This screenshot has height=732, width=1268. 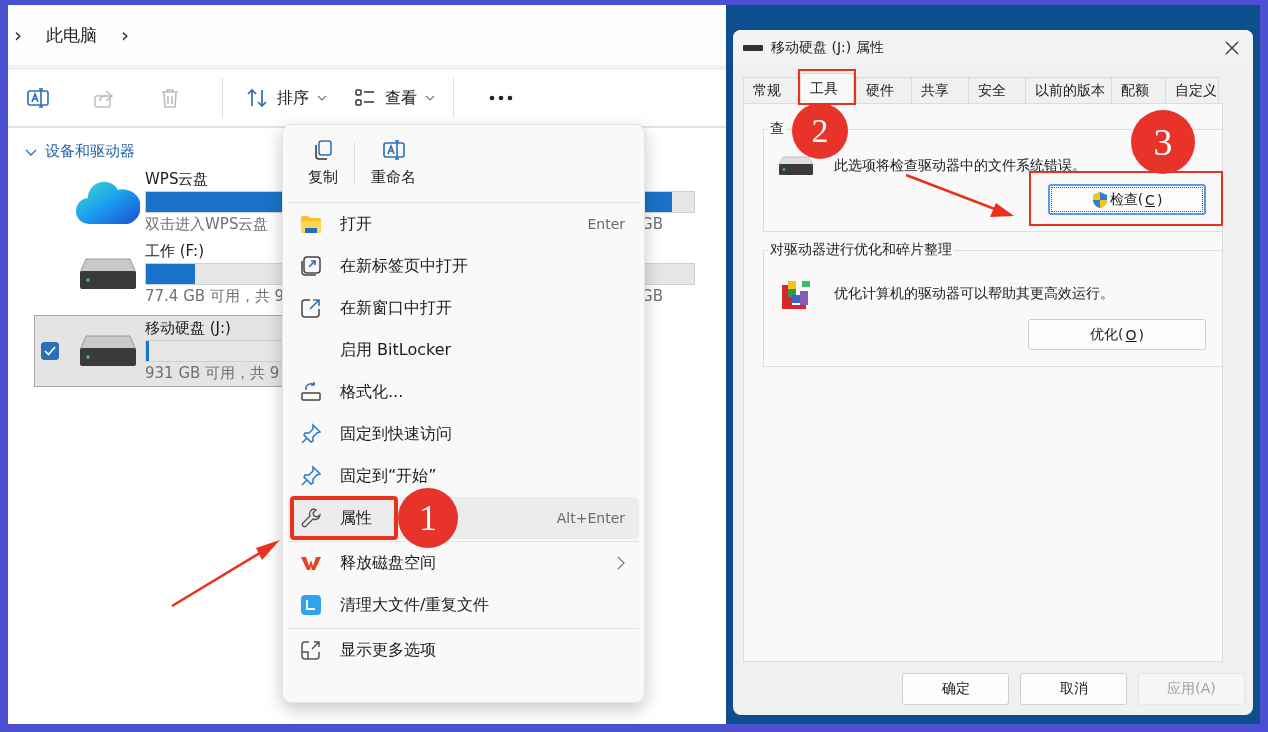 What do you see at coordinates (828, 47) in the screenshot?
I see `window-title: 移动硬盘 (J:) 属性` at bounding box center [828, 47].